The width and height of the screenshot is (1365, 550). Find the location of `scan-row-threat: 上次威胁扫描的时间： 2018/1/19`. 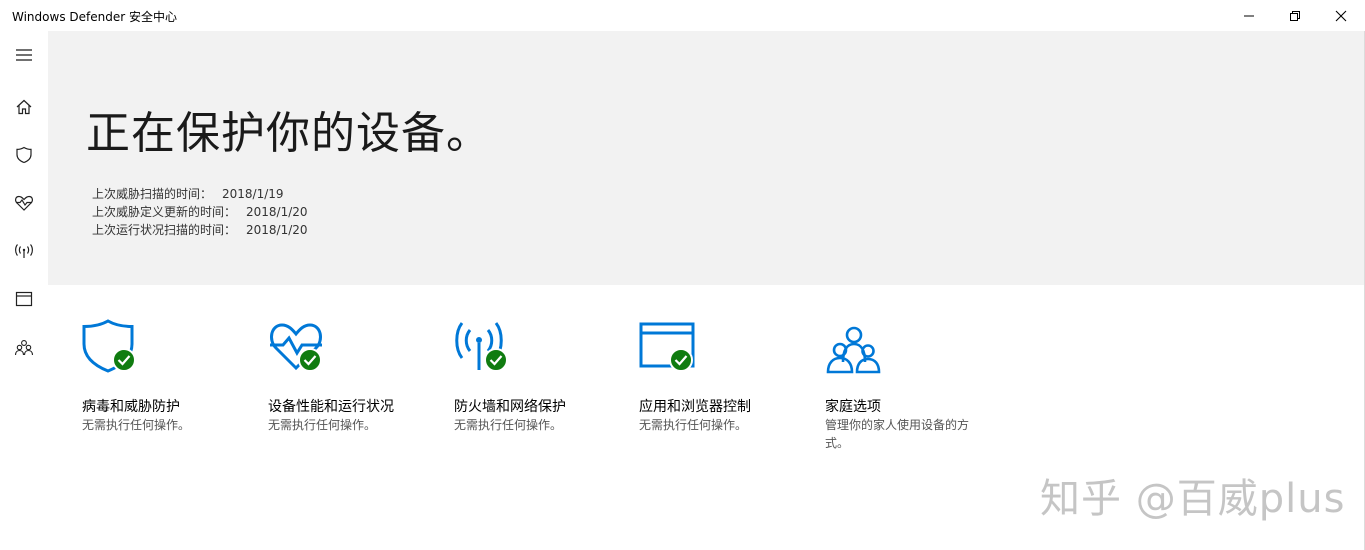

scan-row-threat: 上次威胁扫描的时间： 2018/1/19 is located at coordinates (200, 194).